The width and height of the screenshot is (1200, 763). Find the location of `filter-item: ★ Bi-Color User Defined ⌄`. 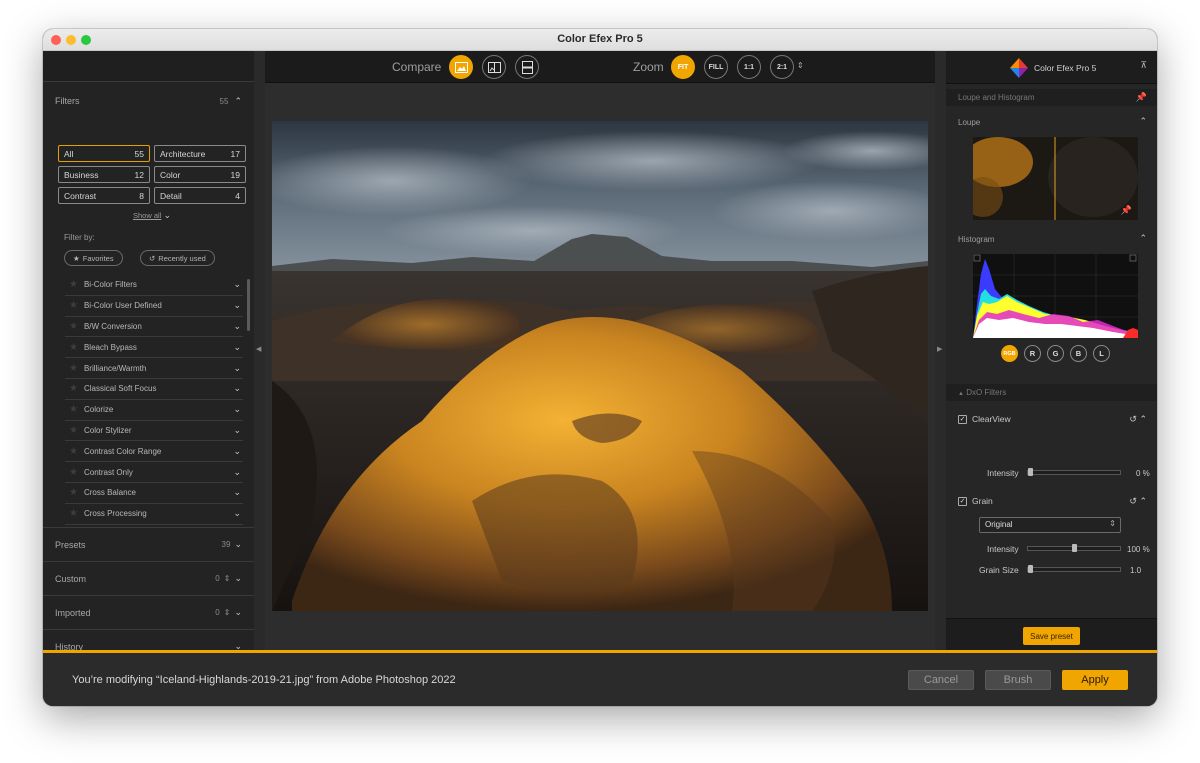

filter-item: ★ Bi-Color User Defined ⌄ is located at coordinates (154, 306).